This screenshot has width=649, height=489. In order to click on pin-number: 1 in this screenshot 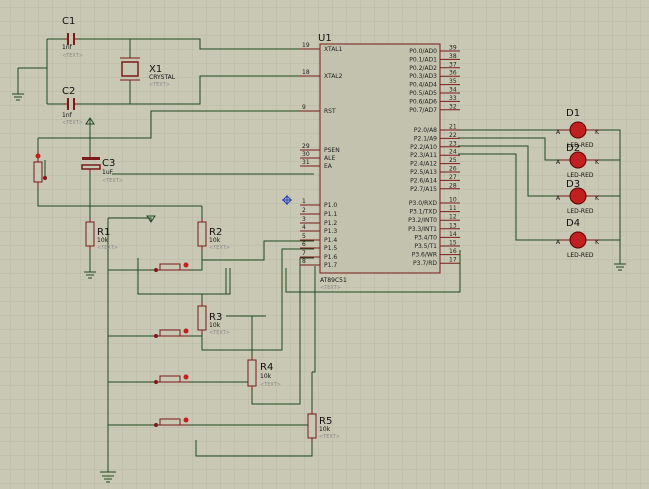, I will do `click(304, 201)`.